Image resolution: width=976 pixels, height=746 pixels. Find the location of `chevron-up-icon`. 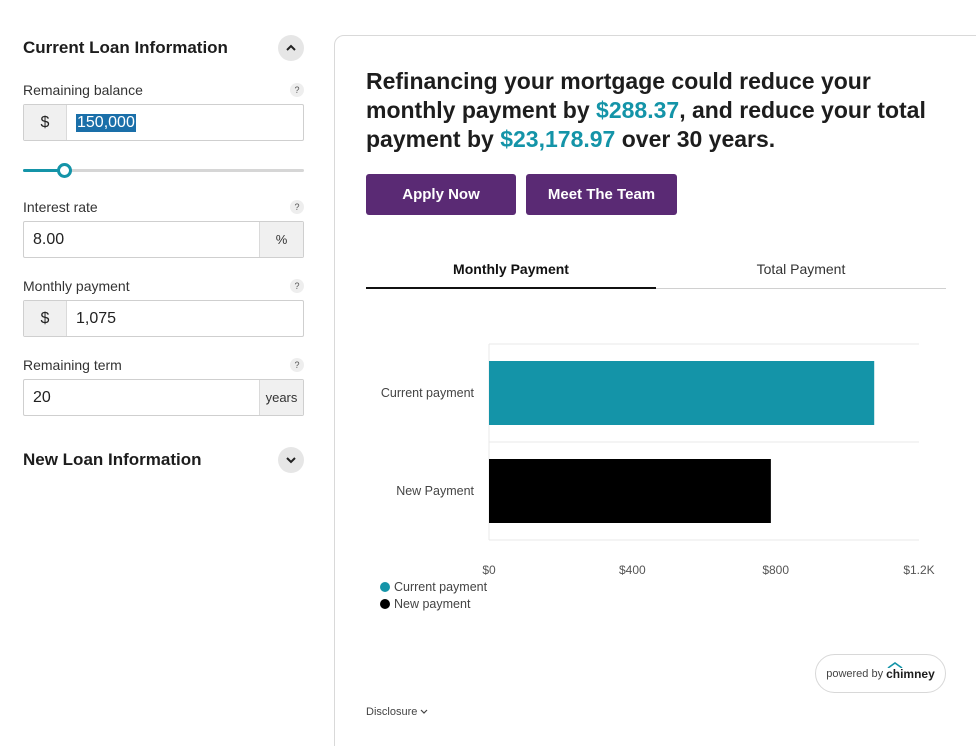

chevron-up-icon is located at coordinates (291, 47).